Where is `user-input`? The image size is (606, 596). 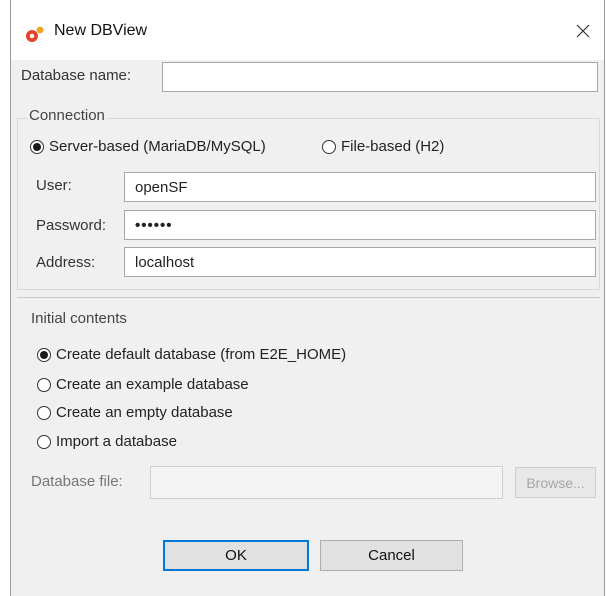
user-input is located at coordinates (360, 187).